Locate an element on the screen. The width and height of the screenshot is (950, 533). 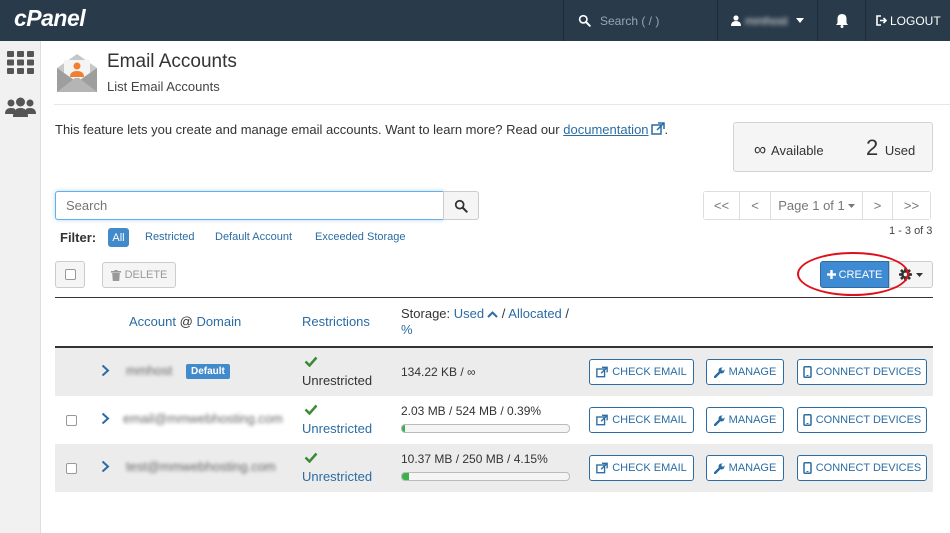
documentation-link: documentation is located at coordinates (605, 129).